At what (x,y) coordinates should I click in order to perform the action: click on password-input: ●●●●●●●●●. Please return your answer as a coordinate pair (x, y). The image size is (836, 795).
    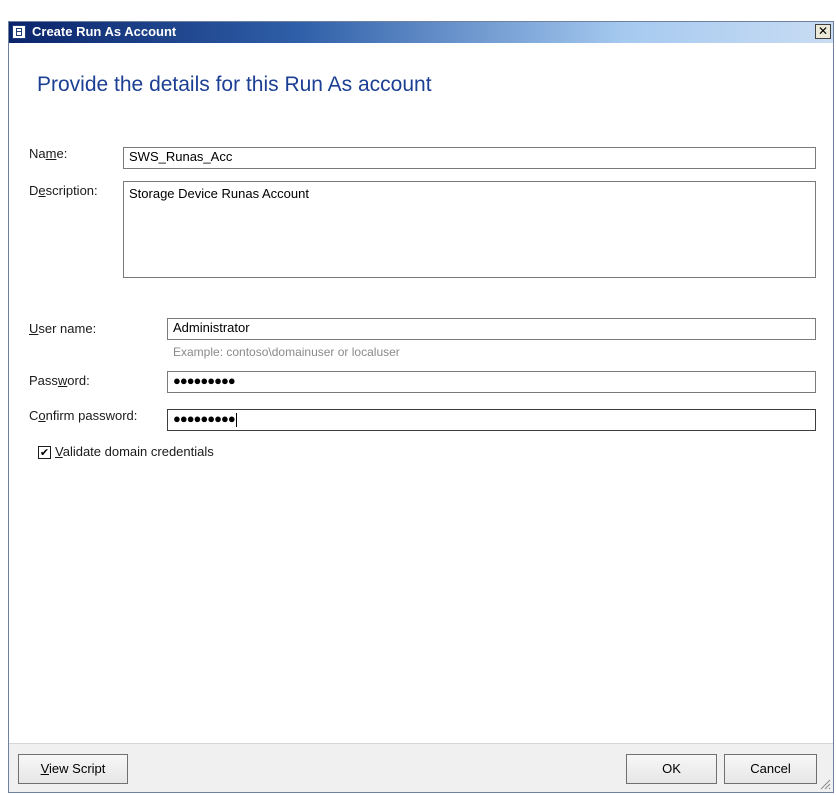
    Looking at the image, I should click on (491, 382).